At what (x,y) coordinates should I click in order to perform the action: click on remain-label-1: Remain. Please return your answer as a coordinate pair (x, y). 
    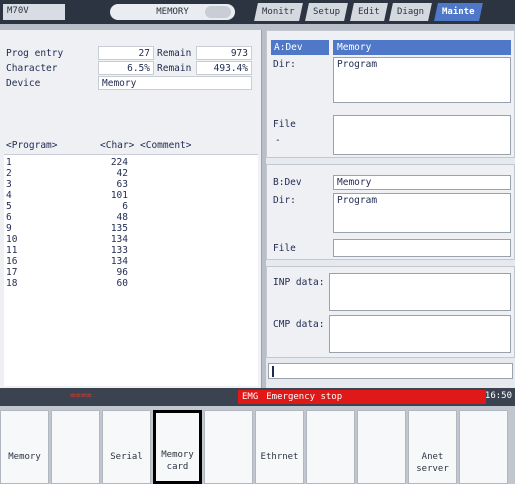
    Looking at the image, I should click on (174, 53).